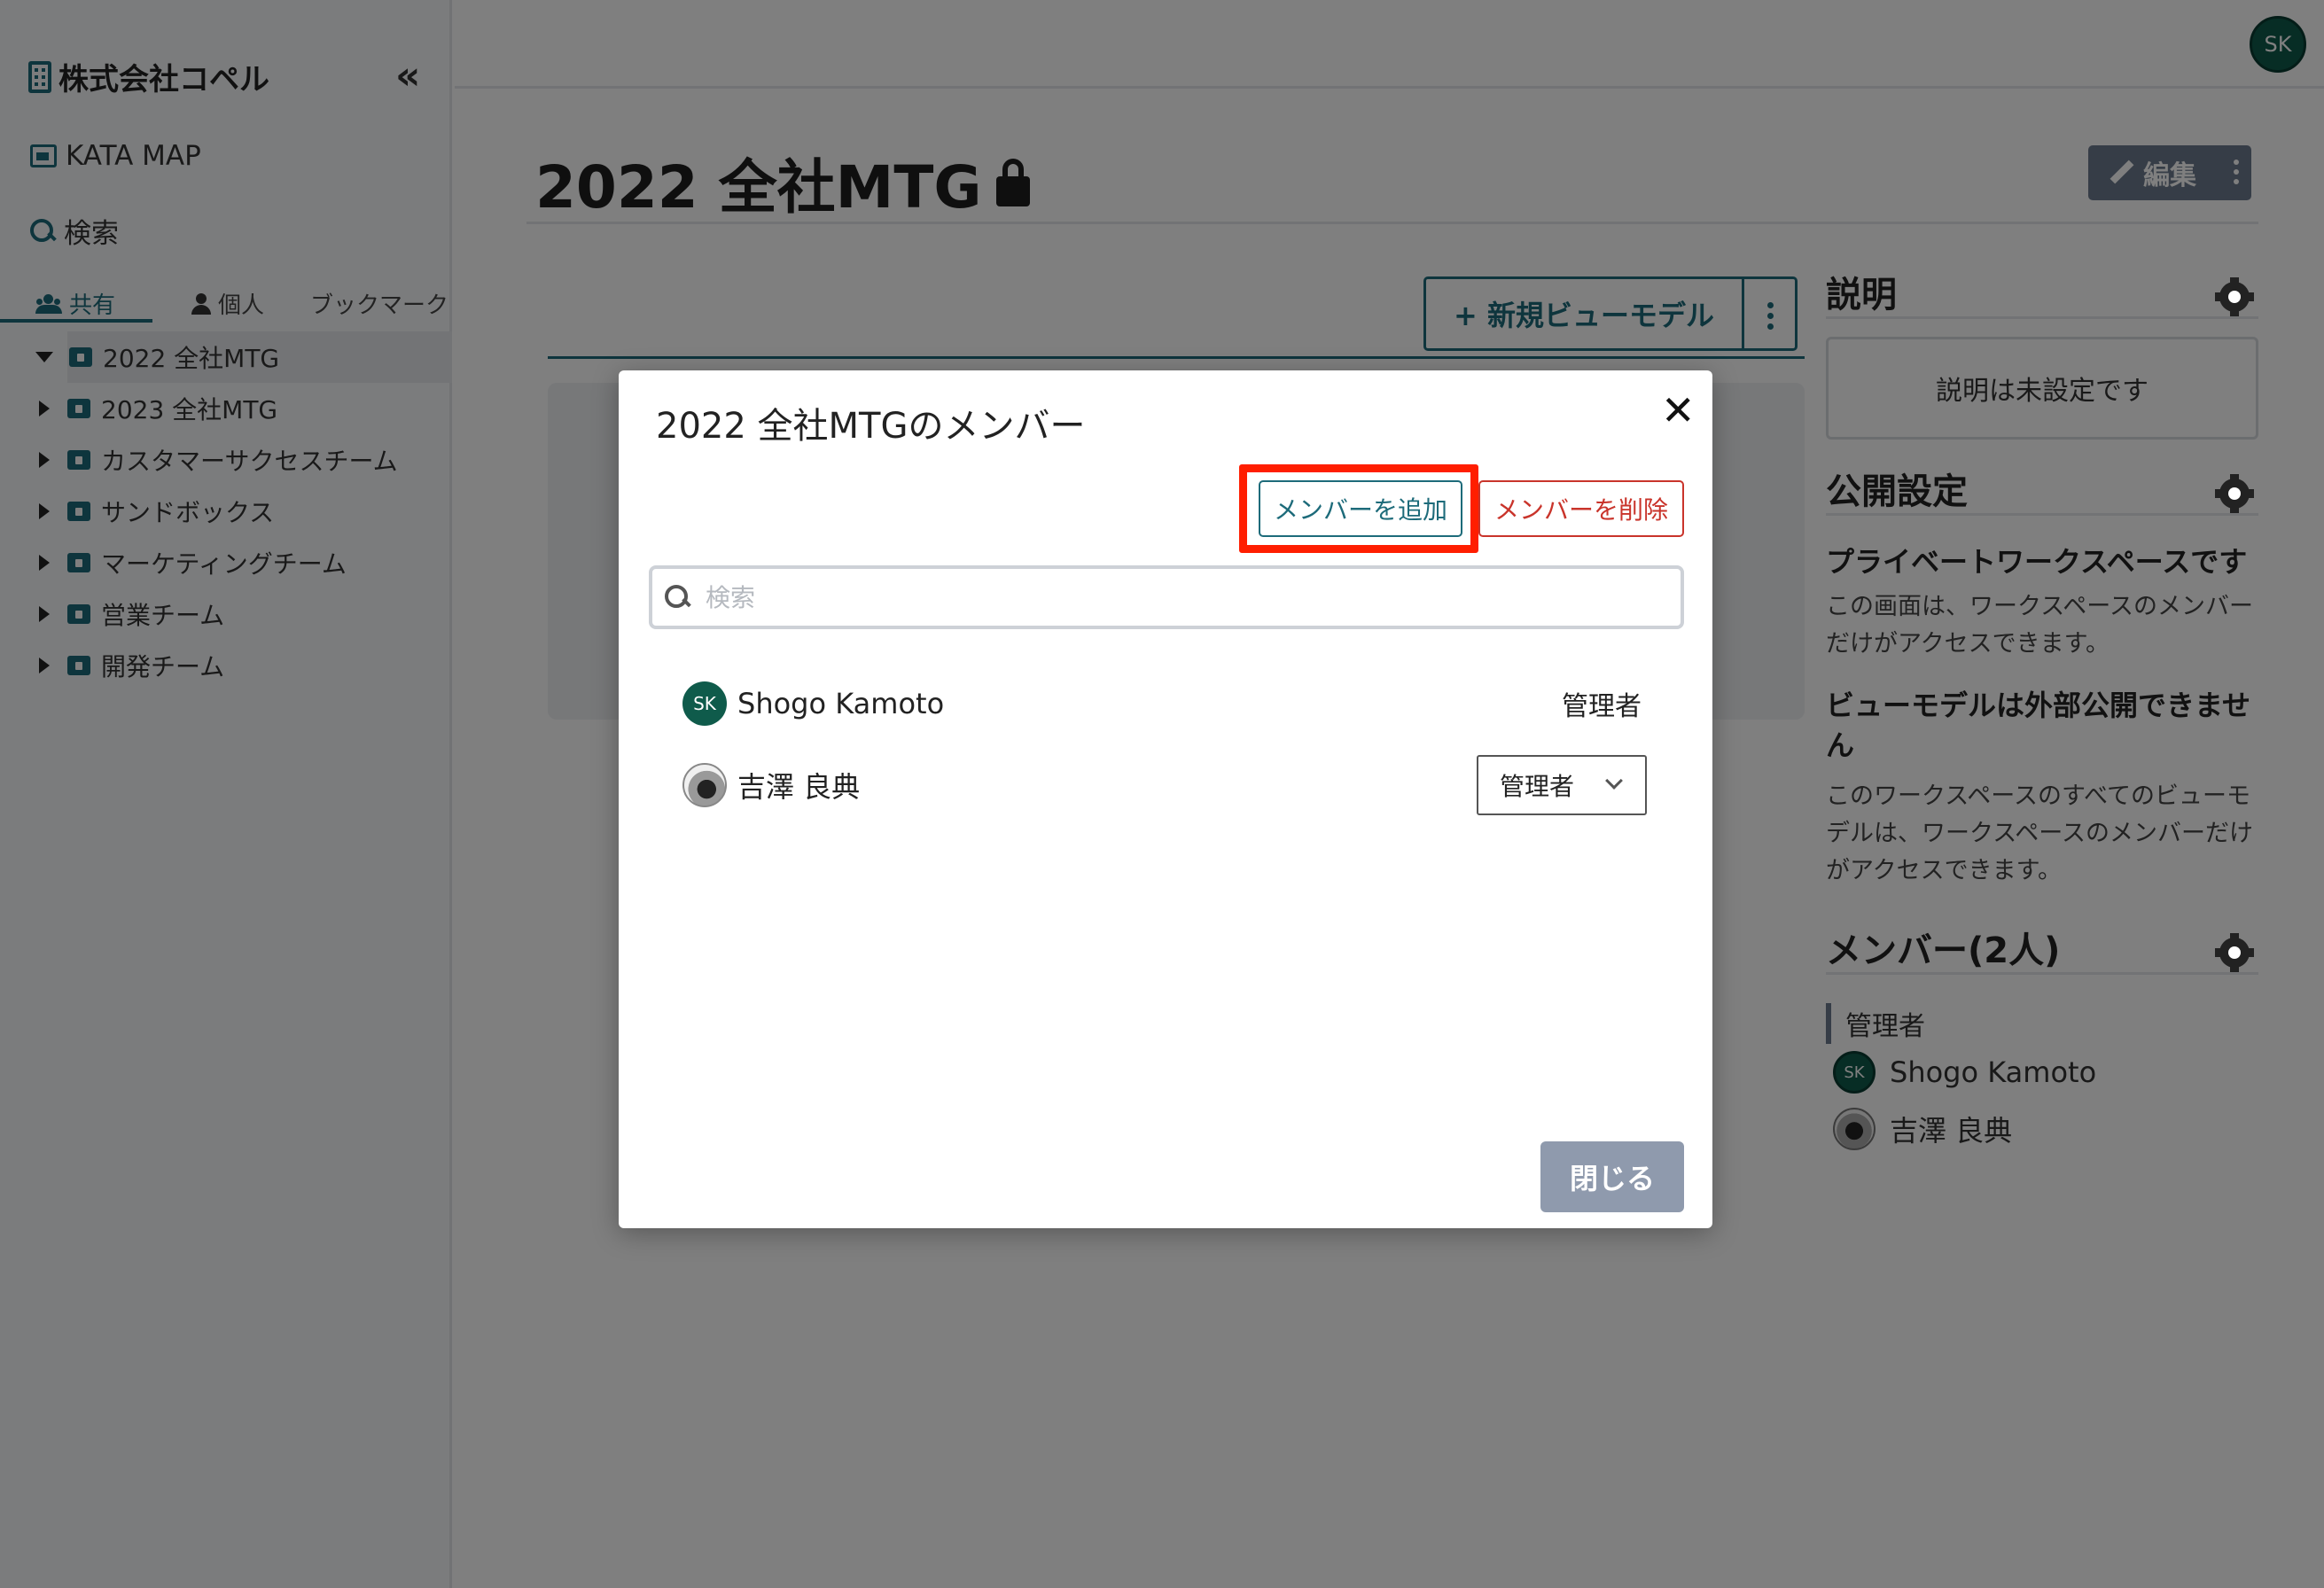 Image resolution: width=2324 pixels, height=1588 pixels. I want to click on add-member-button: メンバーを追加, so click(1361, 508).